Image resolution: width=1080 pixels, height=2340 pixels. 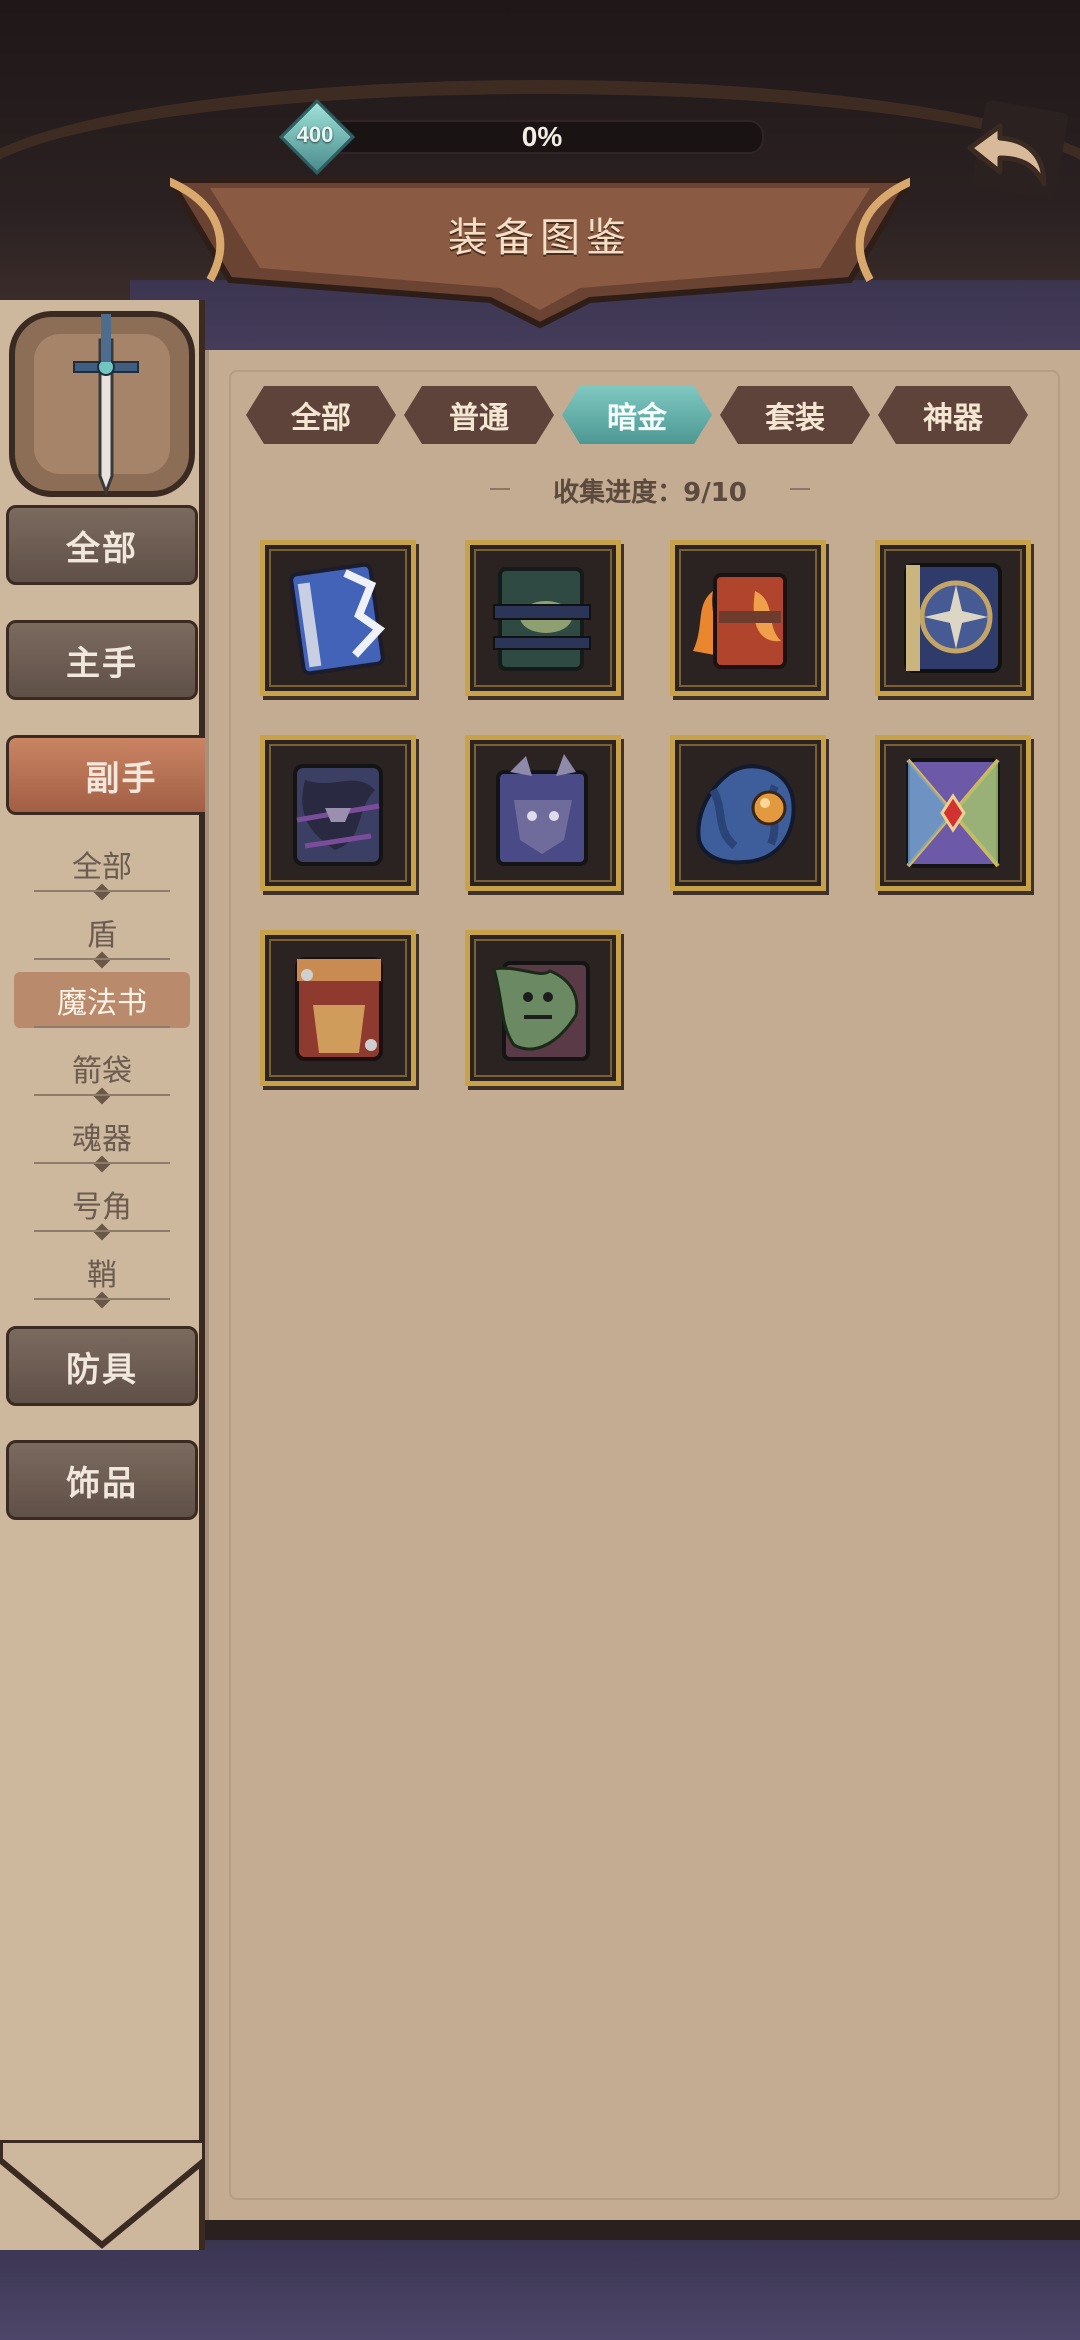 What do you see at coordinates (104, 2193) in the screenshot?
I see `sidebar-ornament` at bounding box center [104, 2193].